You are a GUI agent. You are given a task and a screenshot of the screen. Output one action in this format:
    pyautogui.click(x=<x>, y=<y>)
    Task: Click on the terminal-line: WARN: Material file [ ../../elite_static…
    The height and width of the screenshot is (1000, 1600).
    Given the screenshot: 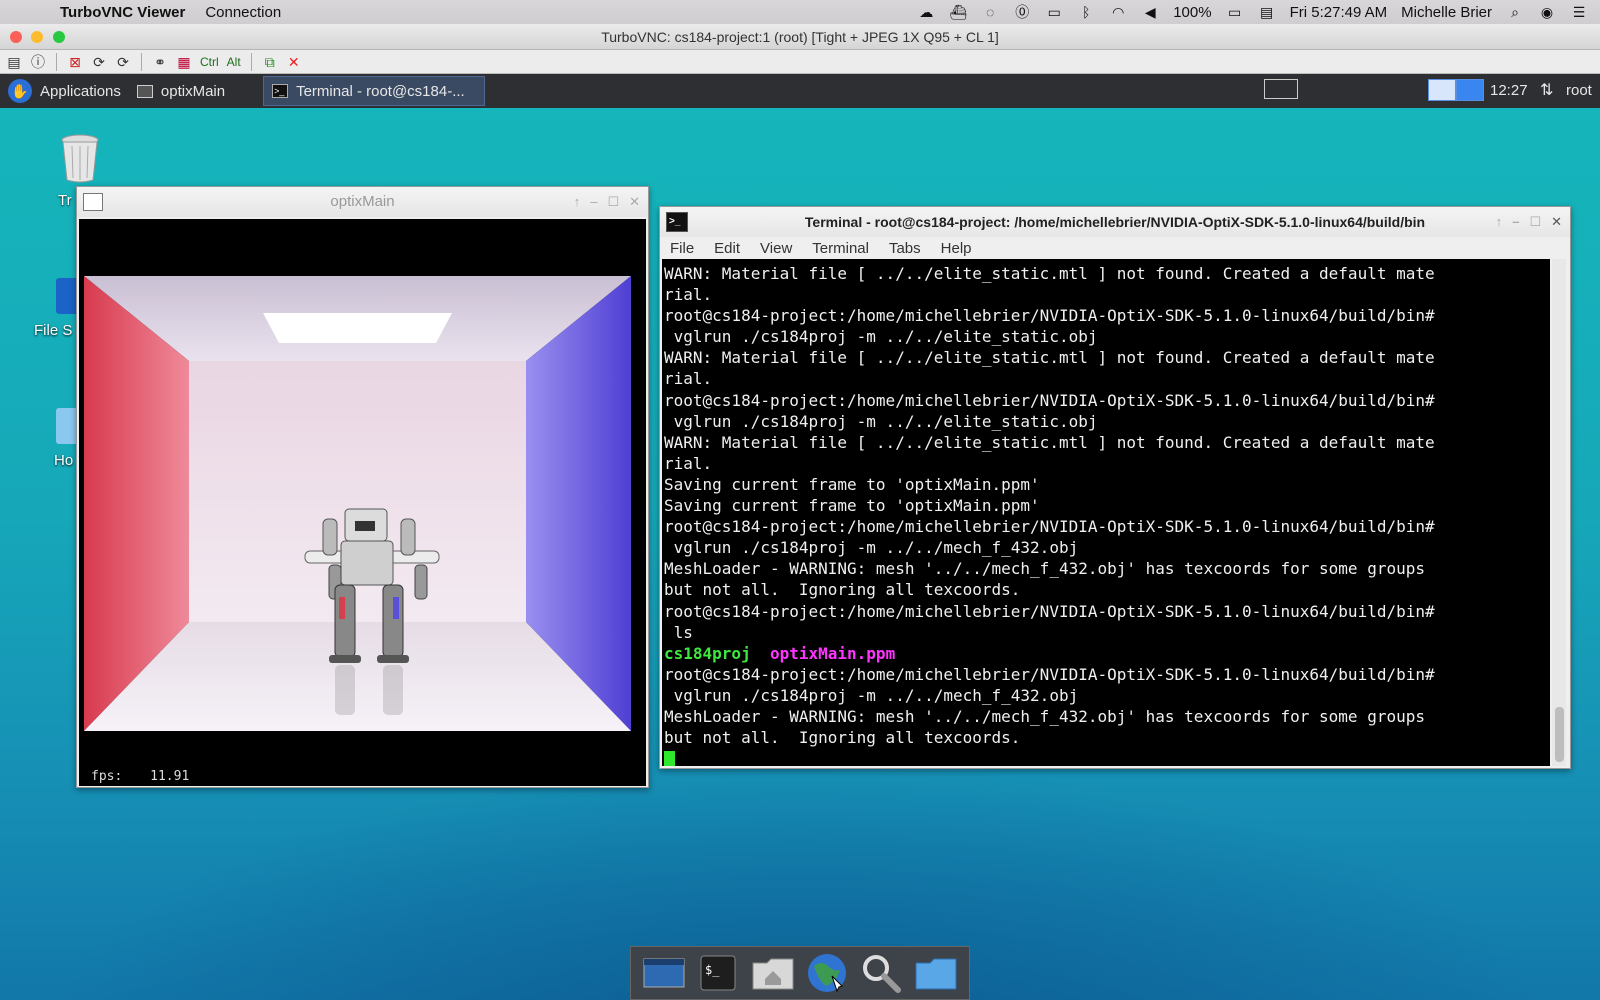 What is the action you would take?
    pyautogui.click(x=1049, y=442)
    